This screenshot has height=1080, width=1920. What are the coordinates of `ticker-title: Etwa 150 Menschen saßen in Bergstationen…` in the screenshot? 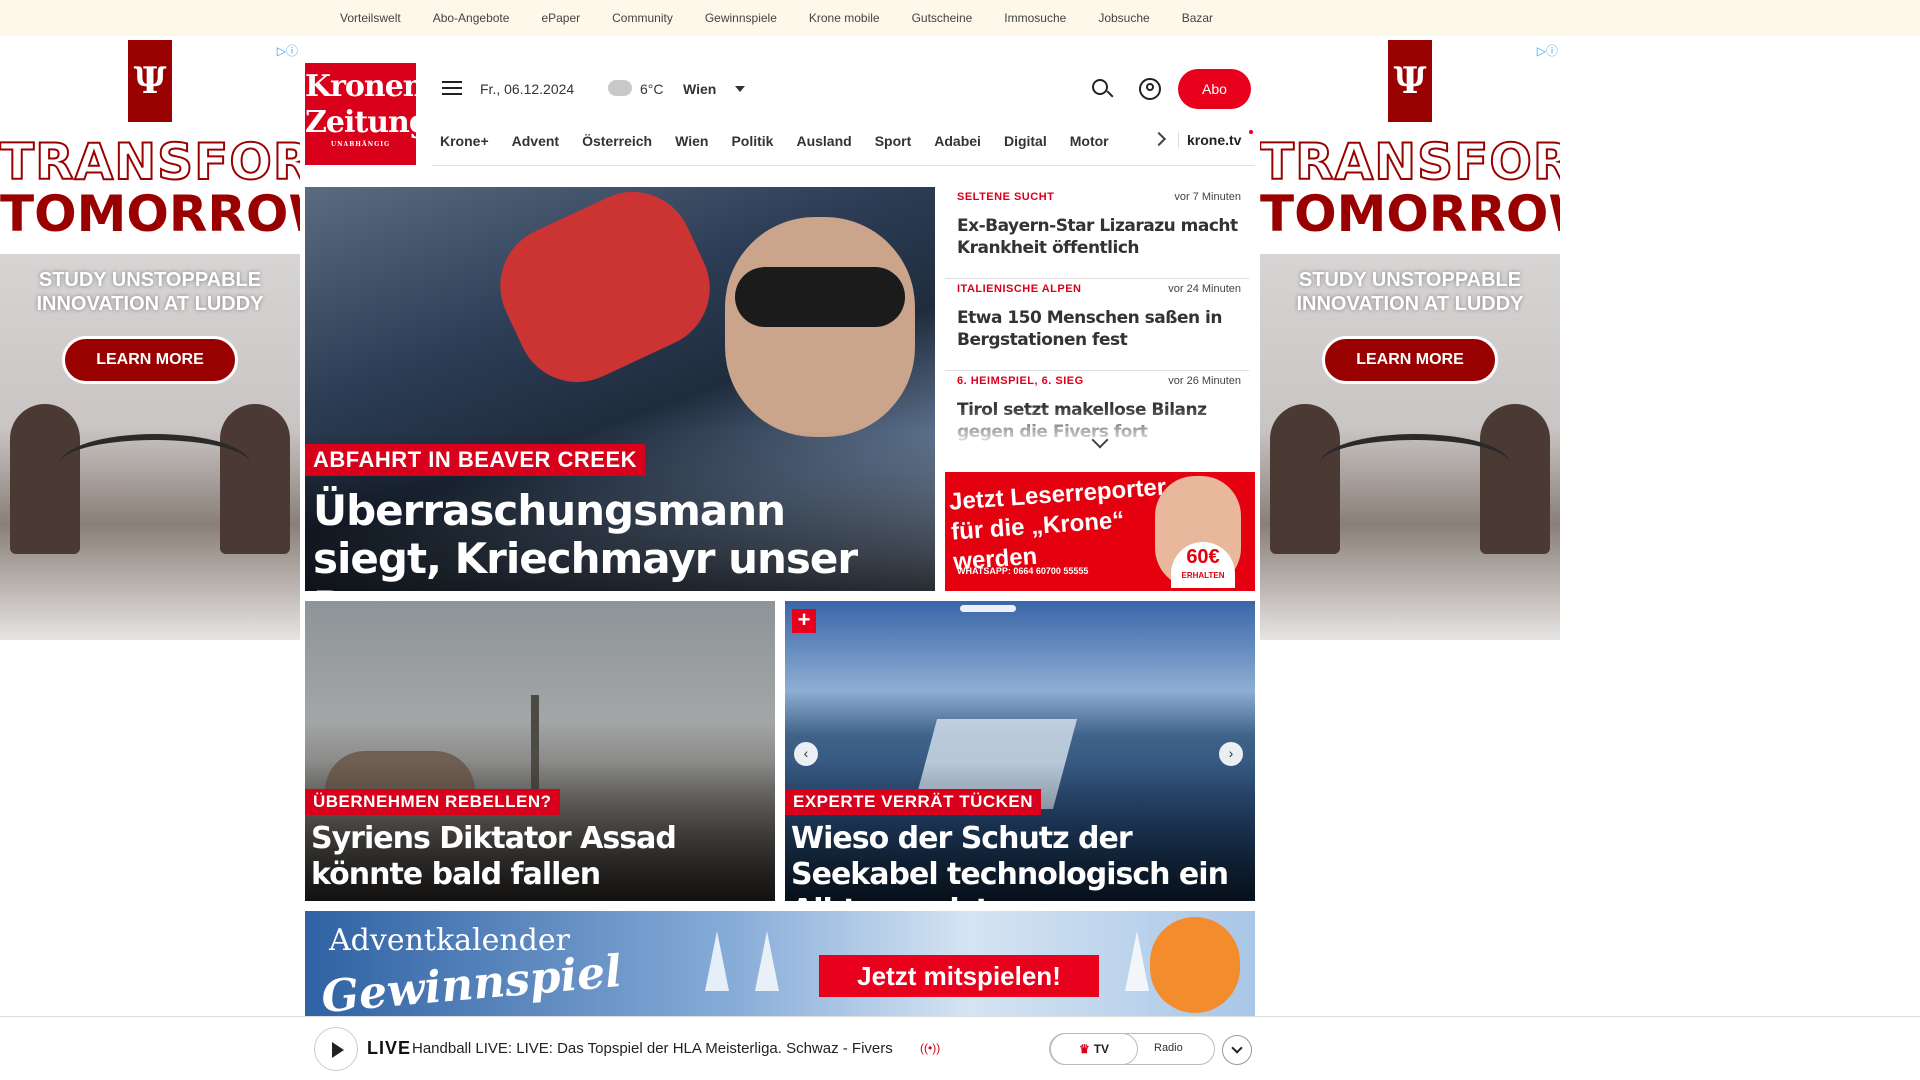 It's located at (1098, 329).